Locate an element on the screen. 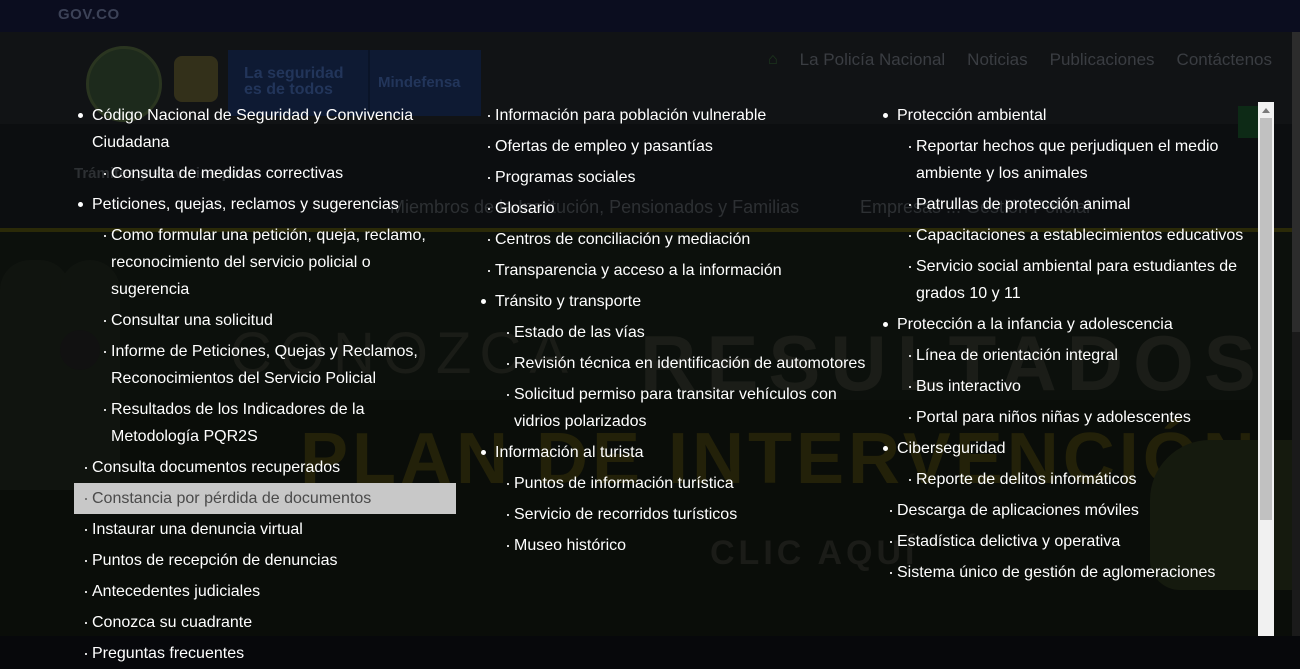 The image size is (1300, 669). menu-item-label: Consulta de medidas correctivas is located at coordinates (227, 173).